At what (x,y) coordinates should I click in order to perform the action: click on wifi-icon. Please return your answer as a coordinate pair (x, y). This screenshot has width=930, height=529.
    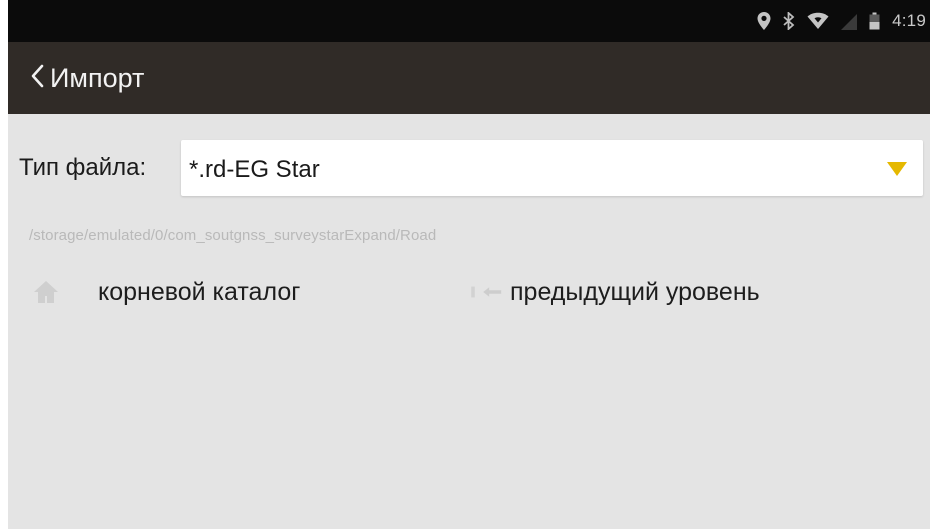
    Looking at the image, I should click on (818, 21).